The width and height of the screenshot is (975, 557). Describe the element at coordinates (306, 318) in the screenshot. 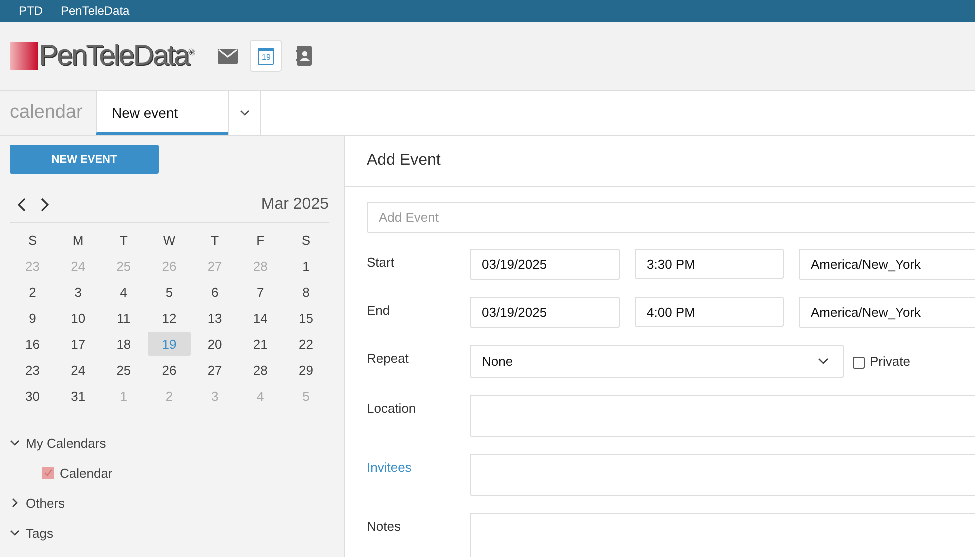

I see `calendar-day: 15` at that location.